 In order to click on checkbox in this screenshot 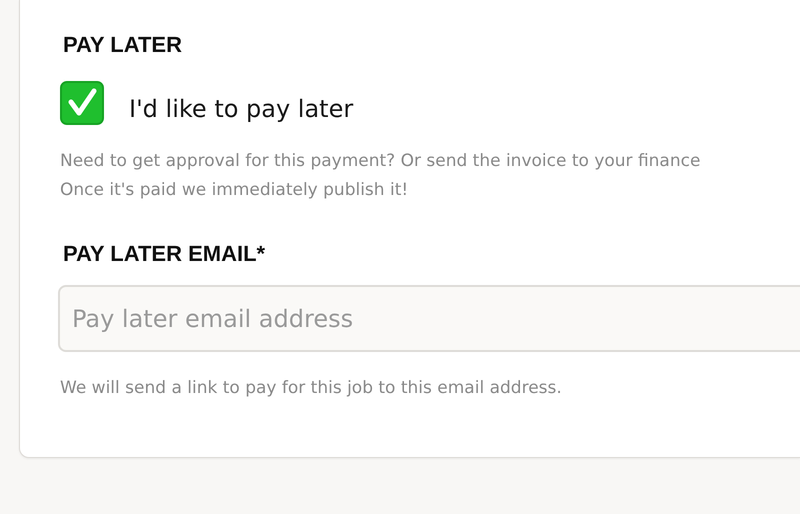, I will do `click(82, 103)`.